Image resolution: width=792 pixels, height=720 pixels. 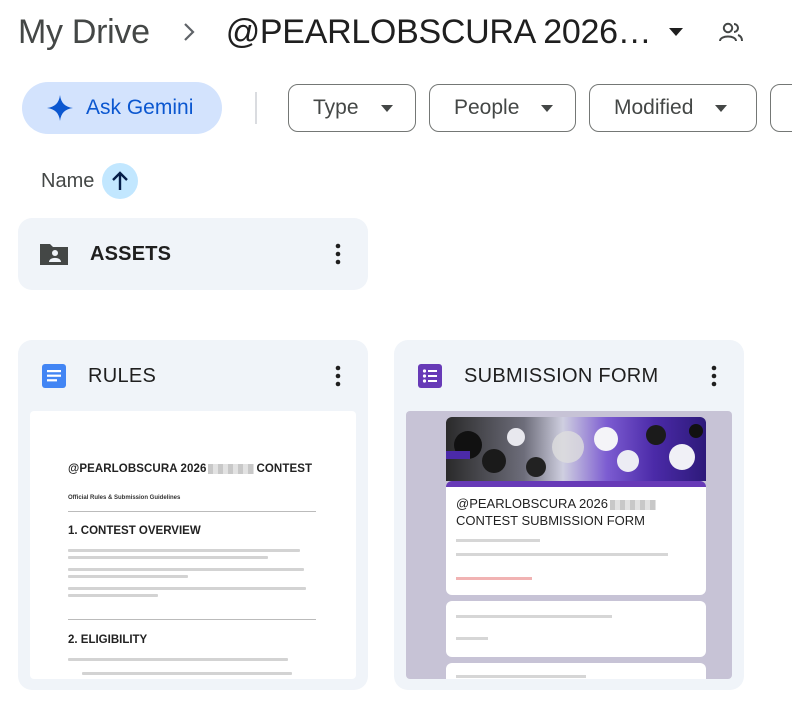 I want to click on toolbar-divider, so click(x=256, y=108).